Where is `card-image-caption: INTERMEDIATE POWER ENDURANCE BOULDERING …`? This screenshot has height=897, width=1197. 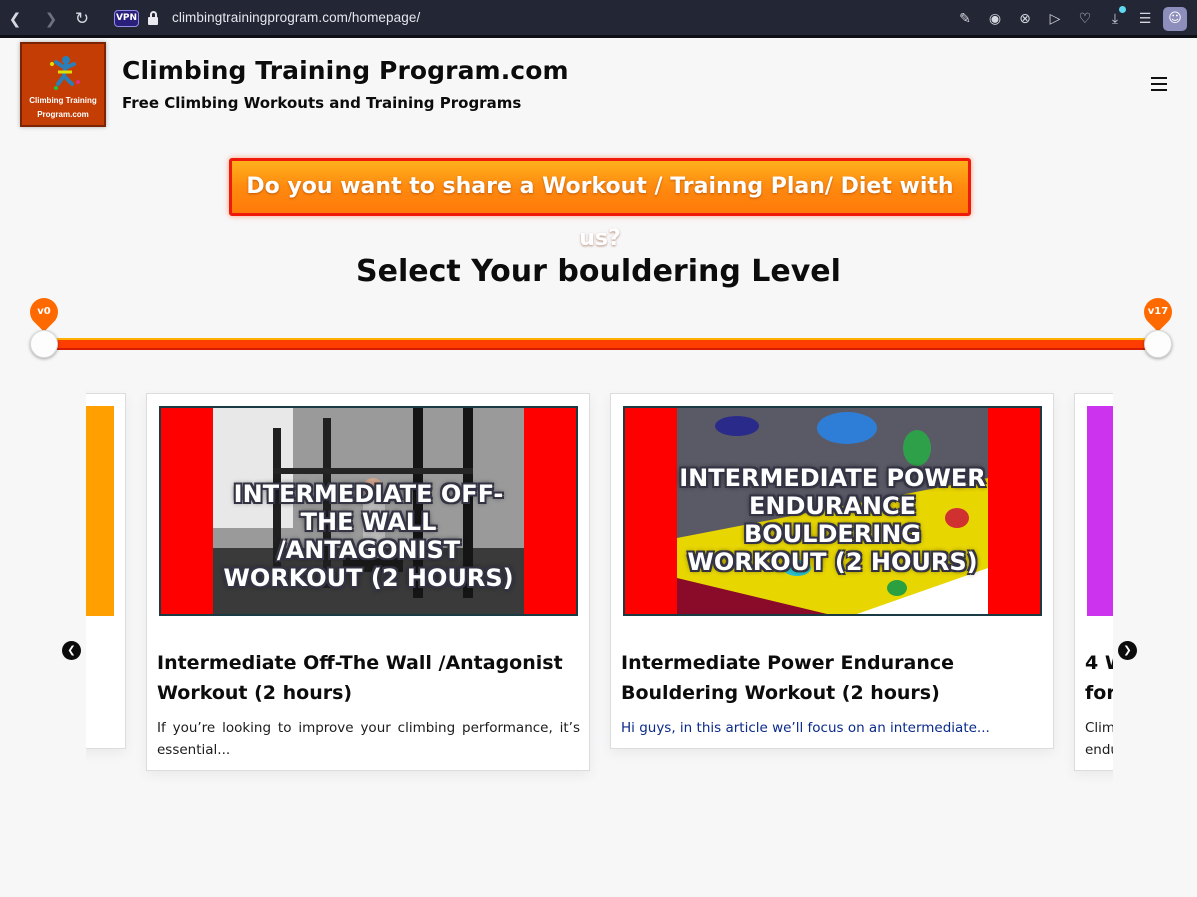
card-image-caption: INTERMEDIATE POWER ENDURANCE BOULDERING … is located at coordinates (832, 520).